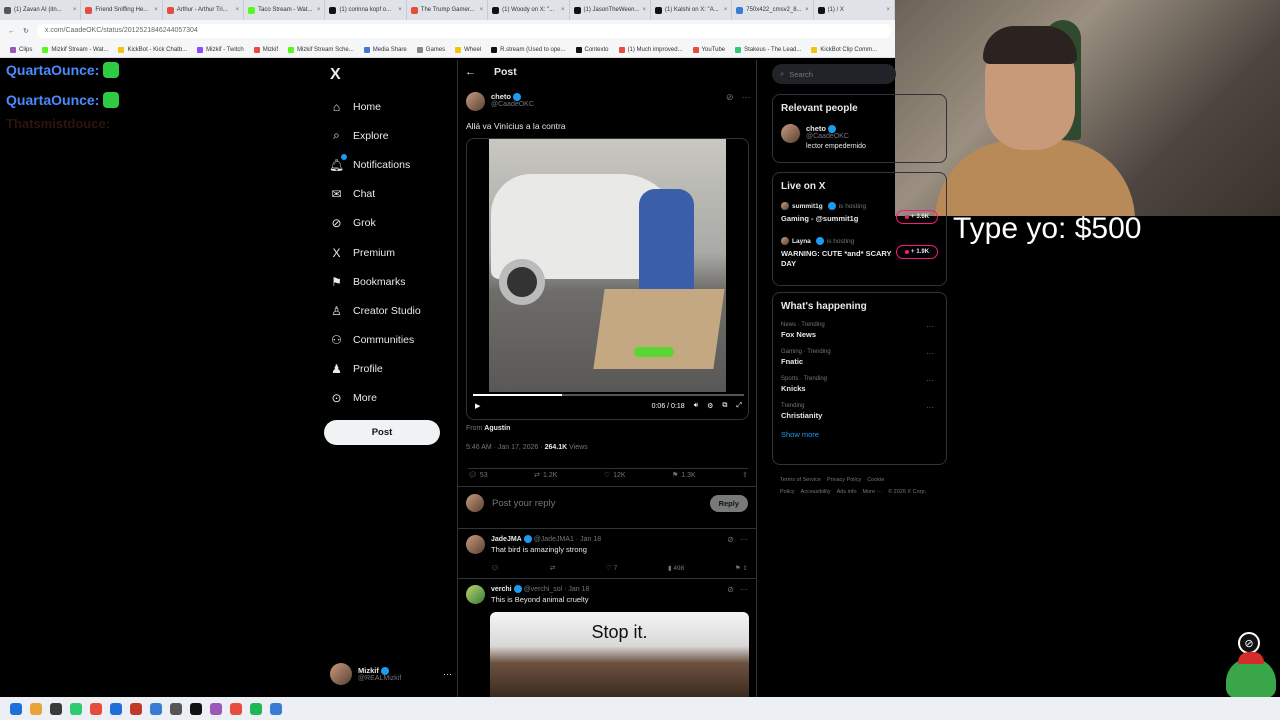  What do you see at coordinates (512, 104) in the screenshot?
I see `author-handle: @CaadeOKC` at bounding box center [512, 104].